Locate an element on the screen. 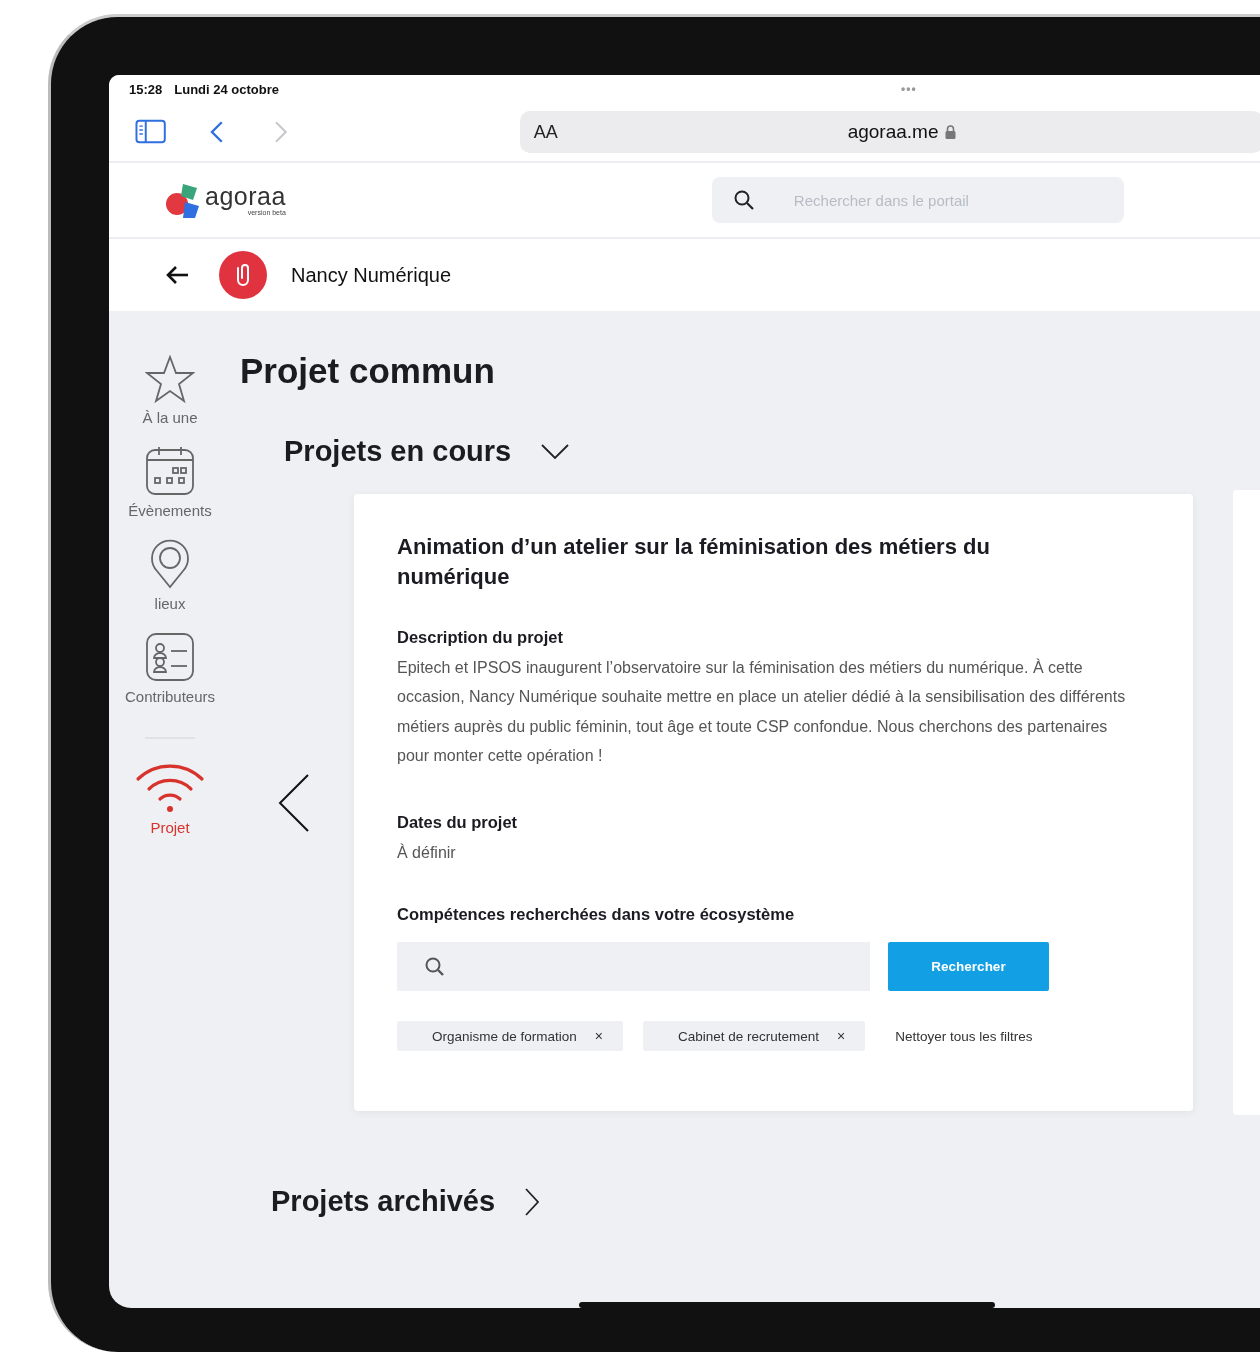 This screenshot has width=1260, height=1352. back-arrow-icon is located at coordinates (177, 275).